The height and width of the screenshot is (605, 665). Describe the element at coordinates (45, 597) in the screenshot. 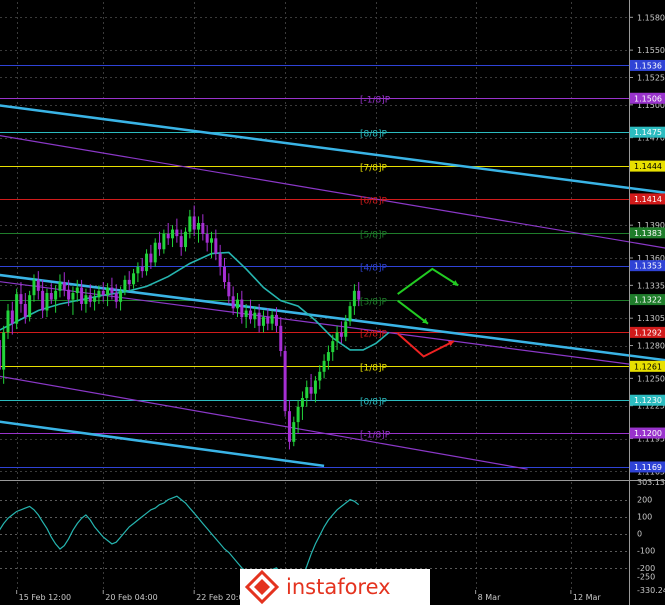

I see `time-label: 15 Feb 12:00` at that location.